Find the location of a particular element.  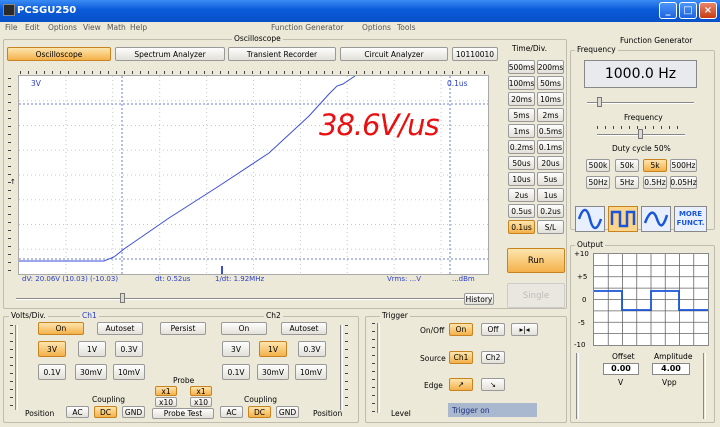

timediv-button: 0.5ms is located at coordinates (550, 131).